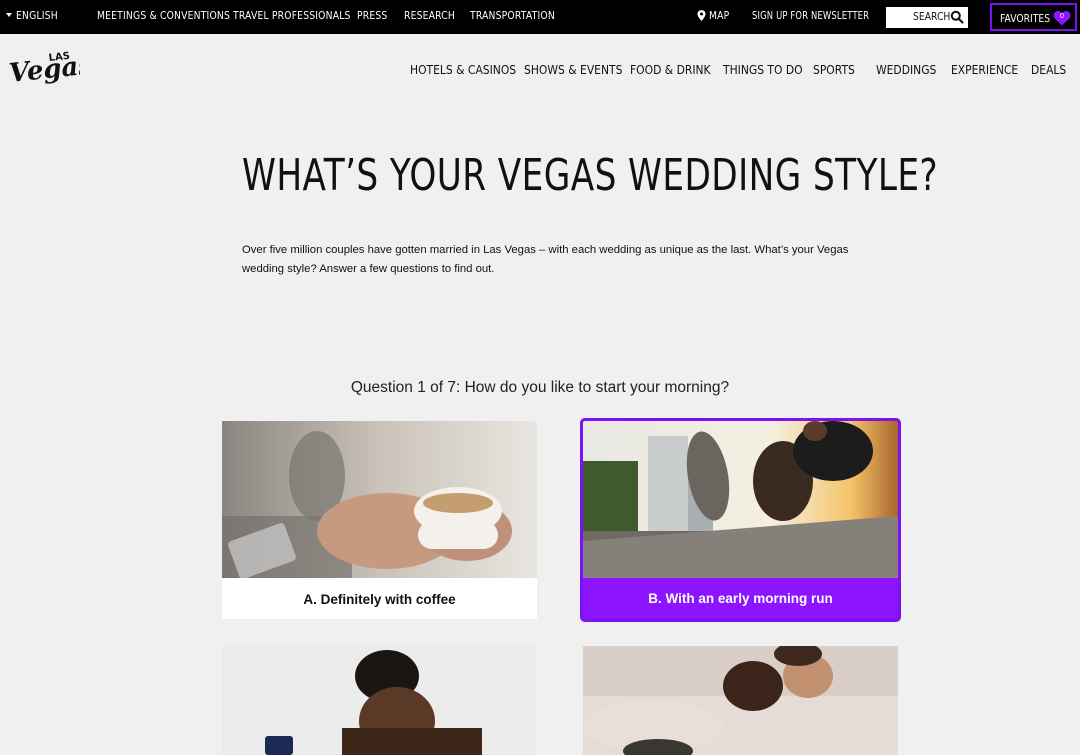 The width and height of the screenshot is (1080, 755). What do you see at coordinates (512, 16) in the screenshot?
I see `link-transportation: TRANSPORTATION` at bounding box center [512, 16].